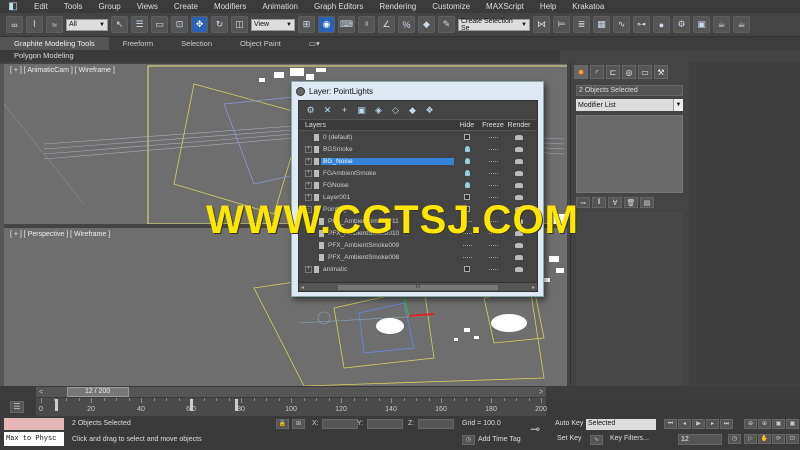 The height and width of the screenshot is (450, 800). Describe the element at coordinates (291, 407) in the screenshot. I see `track-bar-ruler: 0 20 40 6 0 80 100 120 140 160 180 200` at that location.